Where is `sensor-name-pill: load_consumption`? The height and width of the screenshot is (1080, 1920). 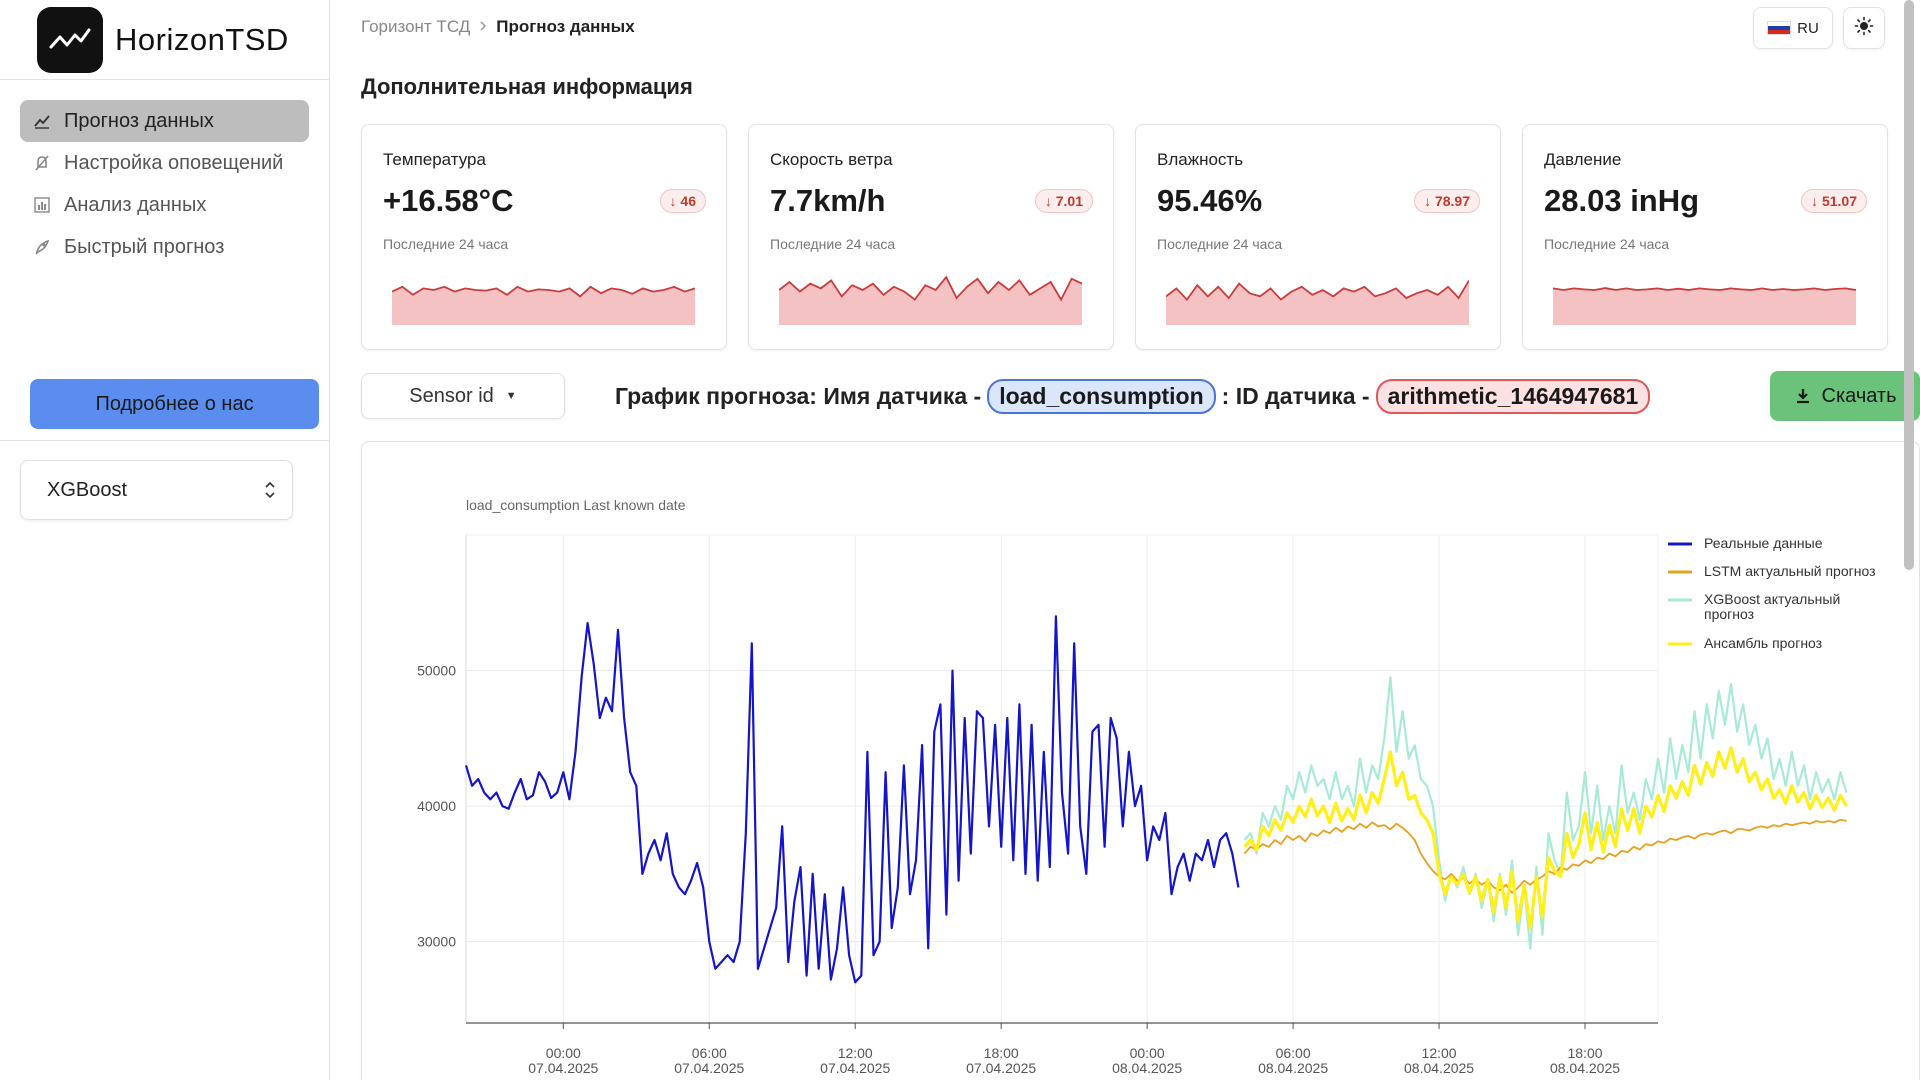 sensor-name-pill: load_consumption is located at coordinates (1101, 396).